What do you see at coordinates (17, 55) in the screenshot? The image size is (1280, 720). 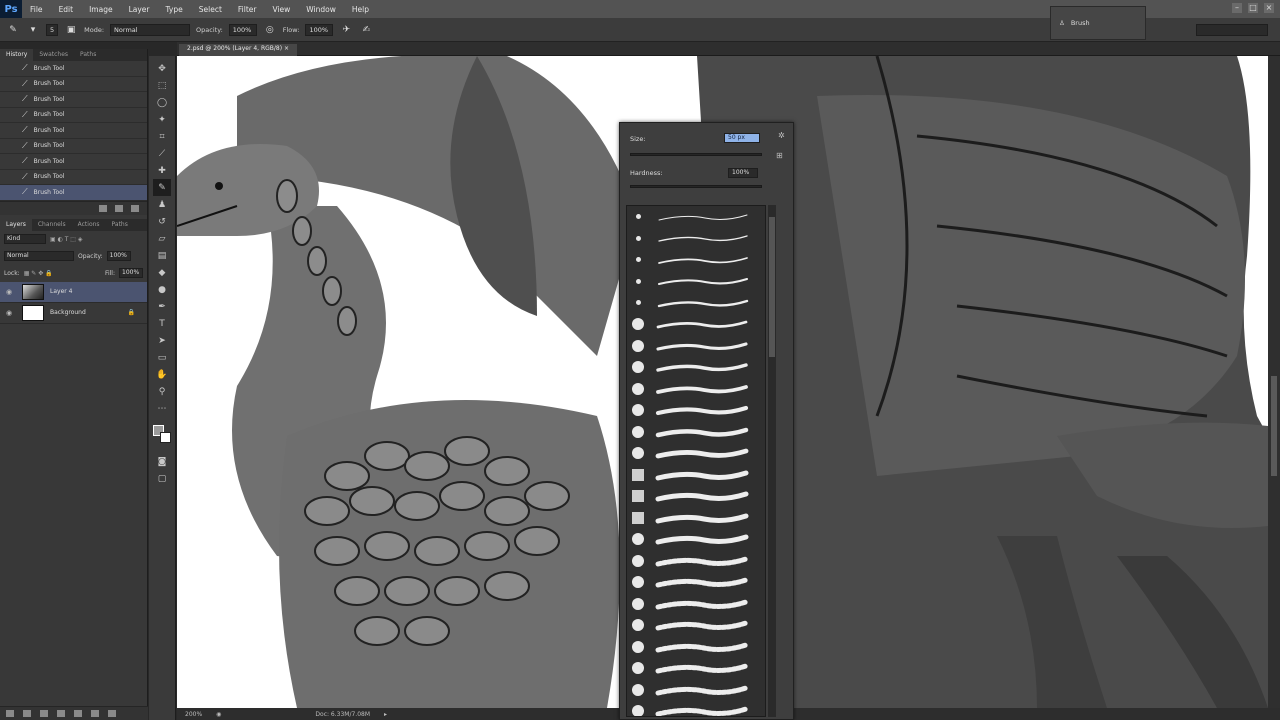 I see `tab-history: History` at bounding box center [17, 55].